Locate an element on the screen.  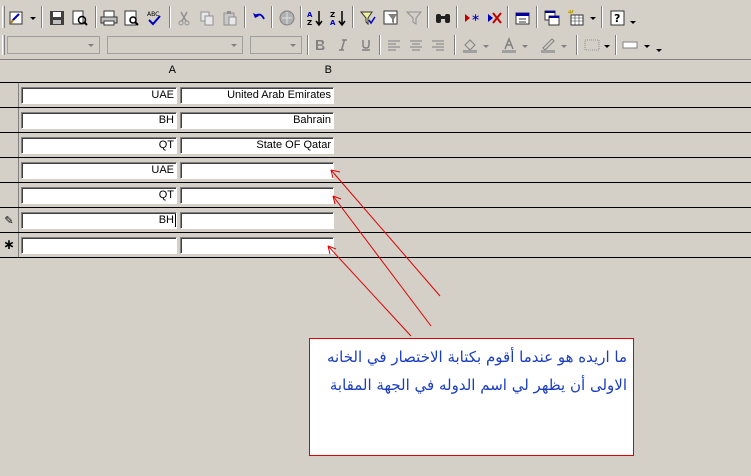
table-row: ✎ BH is located at coordinates (375, 220).